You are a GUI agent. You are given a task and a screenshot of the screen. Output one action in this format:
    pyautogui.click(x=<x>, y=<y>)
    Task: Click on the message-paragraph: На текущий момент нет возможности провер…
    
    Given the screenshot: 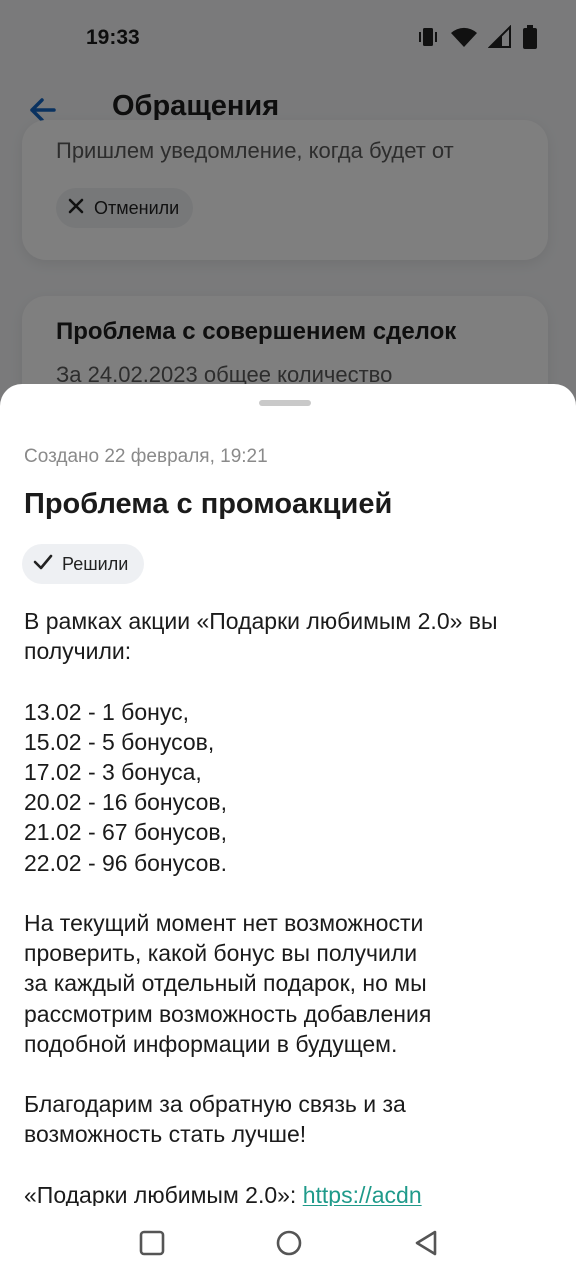 What is the action you would take?
    pyautogui.click(x=228, y=983)
    